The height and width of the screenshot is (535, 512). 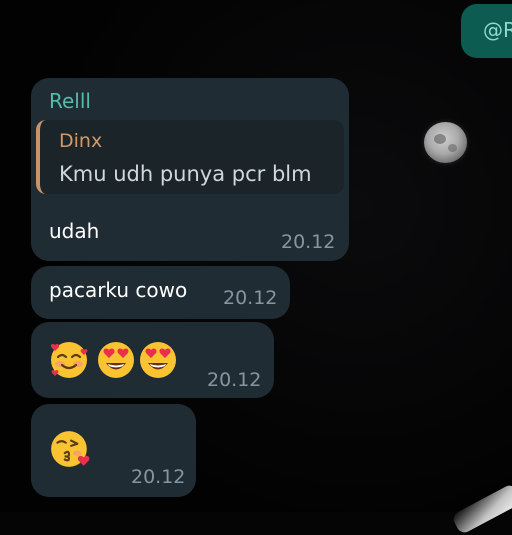 What do you see at coordinates (445, 142) in the screenshot?
I see `moon-image` at bounding box center [445, 142].